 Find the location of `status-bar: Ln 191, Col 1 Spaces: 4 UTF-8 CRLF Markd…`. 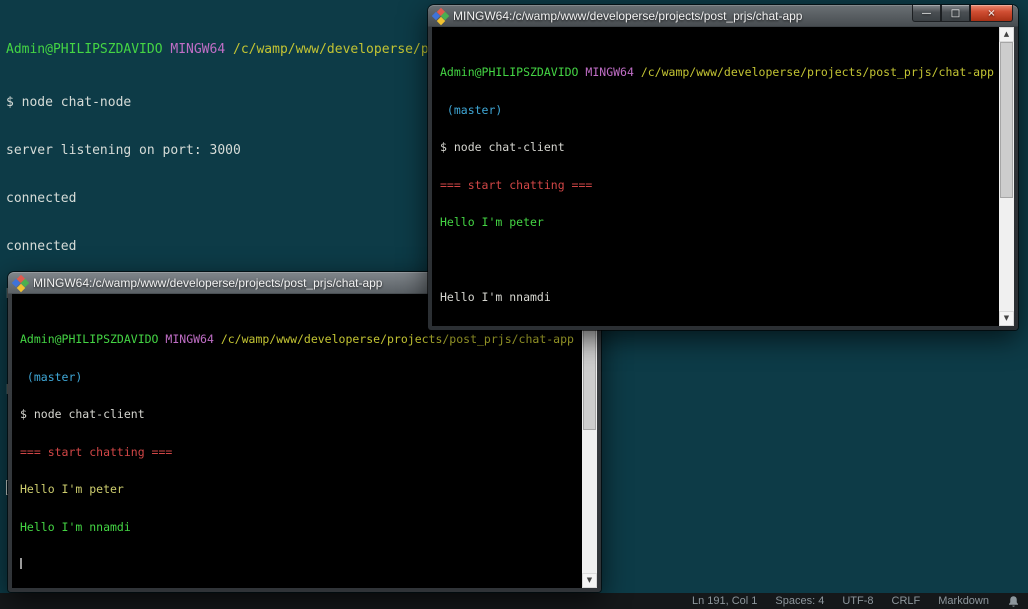

status-bar: Ln 191, Col 1 Spaces: 4 UTF-8 CRLF Markd… is located at coordinates (514, 601).